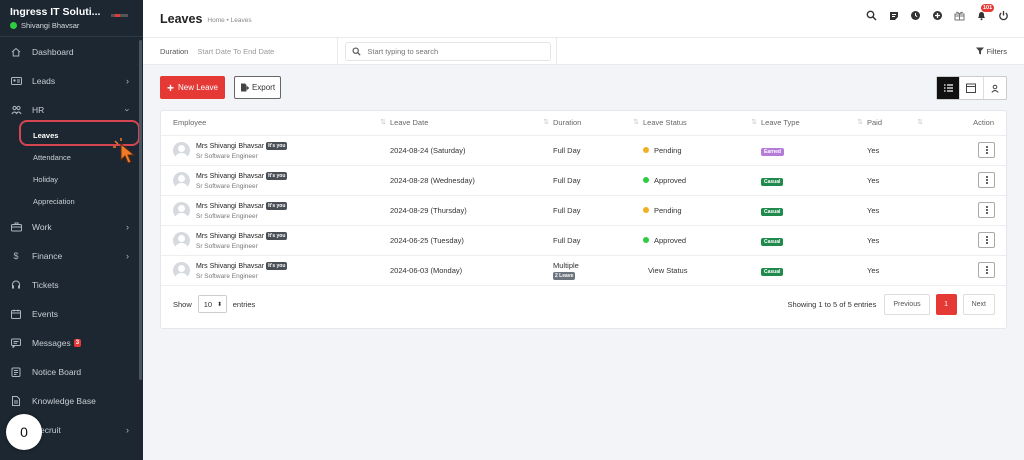  What do you see at coordinates (754, 122) in the screenshot?
I see `sort-icon: ⇅` at bounding box center [754, 122].